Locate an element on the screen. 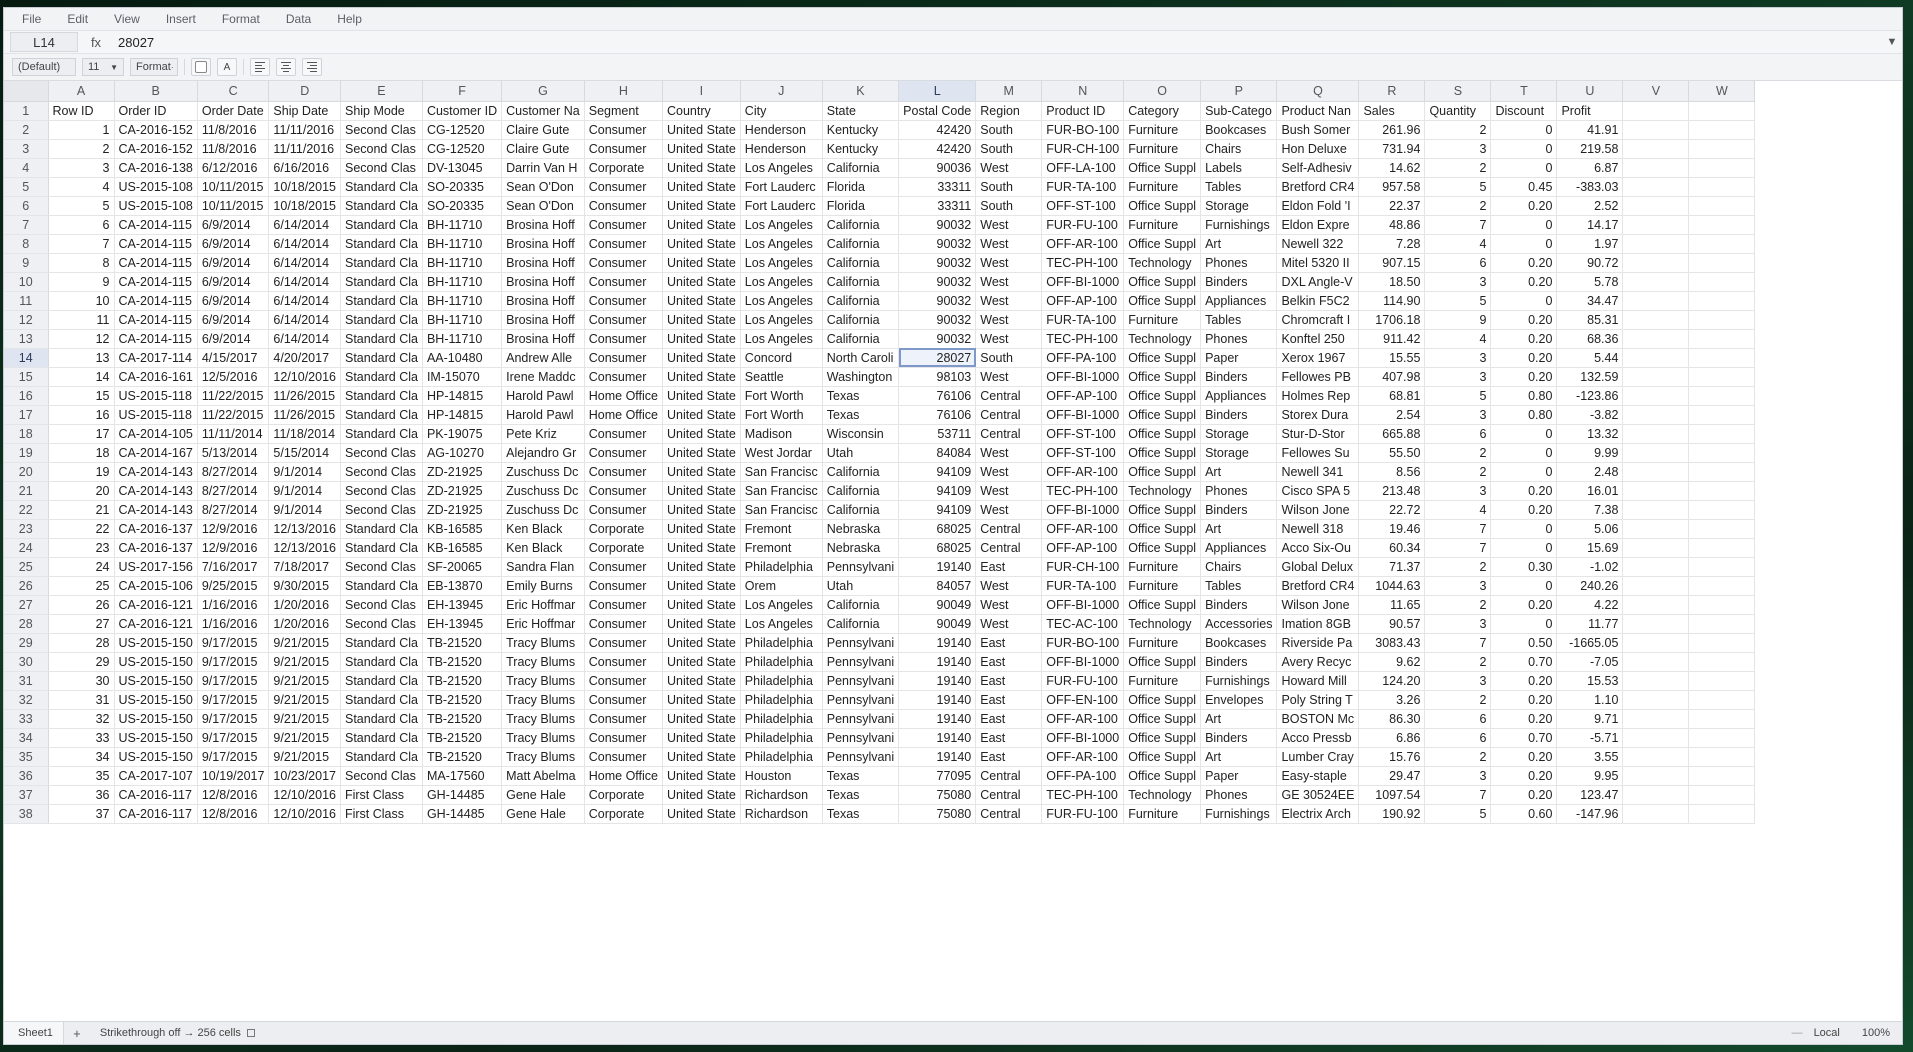 Image resolution: width=1913 pixels, height=1052 pixels. cell: -383.03 is located at coordinates (1590, 187).